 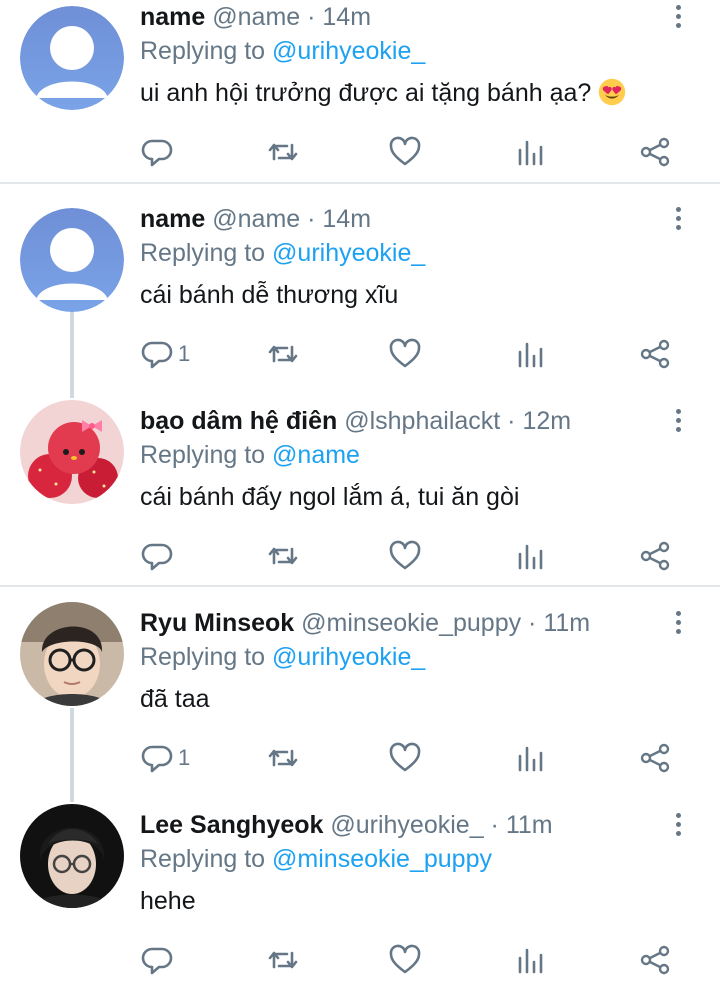 What do you see at coordinates (217, 623) in the screenshot?
I see `display-name: Ryu Minseok` at bounding box center [217, 623].